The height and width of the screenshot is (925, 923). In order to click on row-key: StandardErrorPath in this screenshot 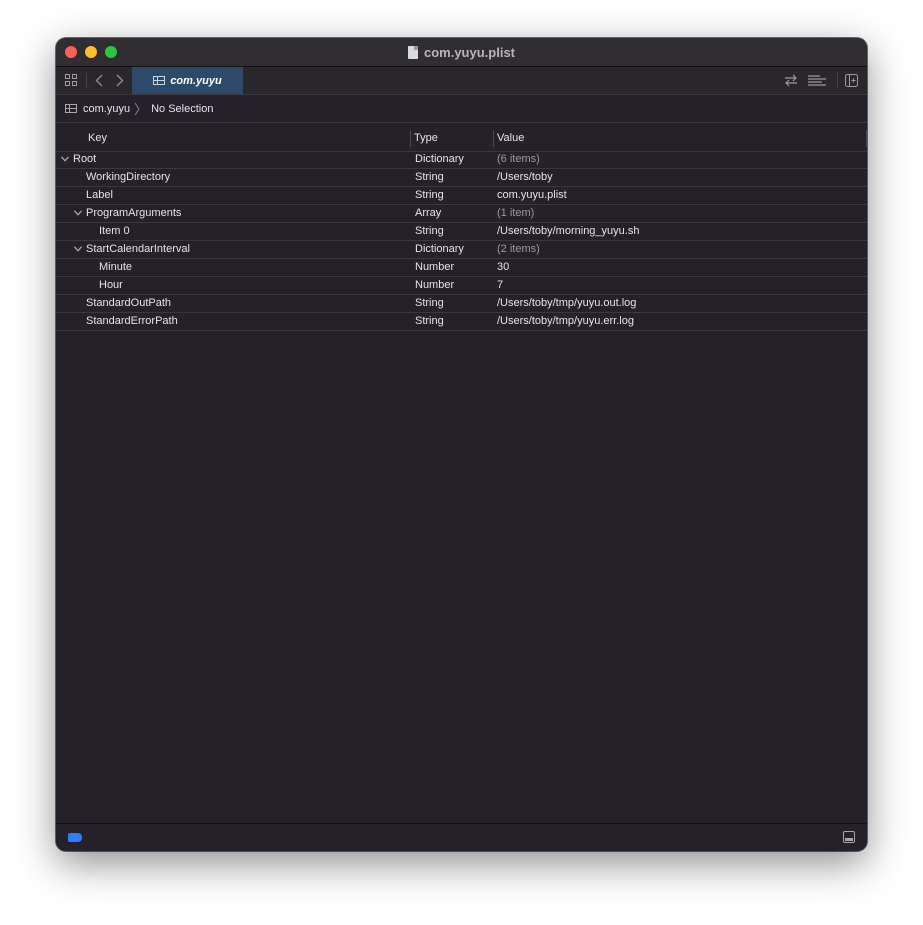, I will do `click(132, 321)`.